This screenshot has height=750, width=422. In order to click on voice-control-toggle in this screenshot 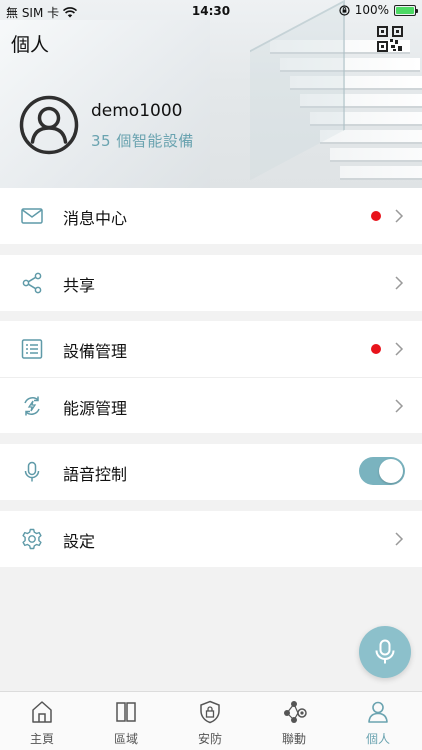, I will do `click(382, 471)`.